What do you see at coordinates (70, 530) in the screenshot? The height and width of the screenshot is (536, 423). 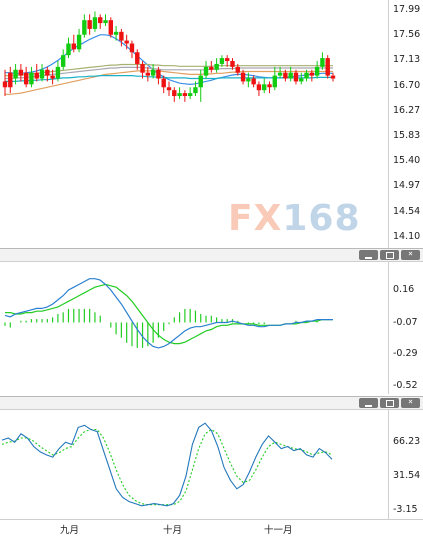 I see `x-tick-september: 九月` at bounding box center [70, 530].